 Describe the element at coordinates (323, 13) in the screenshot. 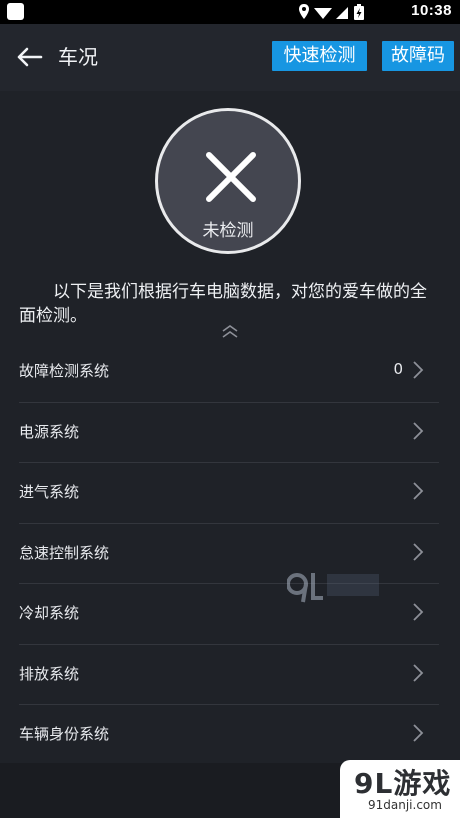

I see `wifi-icon` at that location.